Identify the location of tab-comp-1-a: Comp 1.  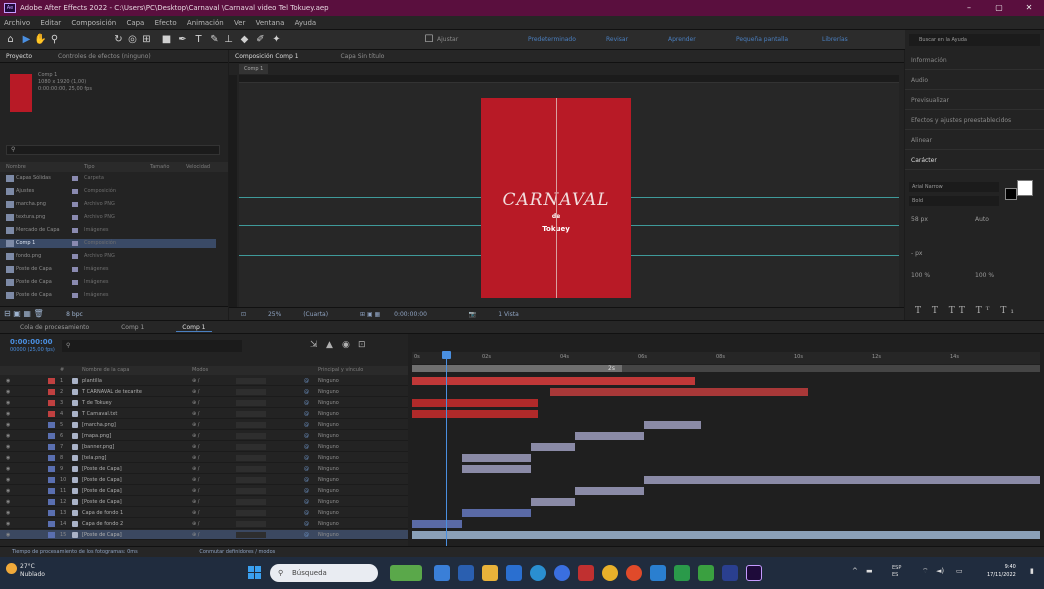
(132, 327).